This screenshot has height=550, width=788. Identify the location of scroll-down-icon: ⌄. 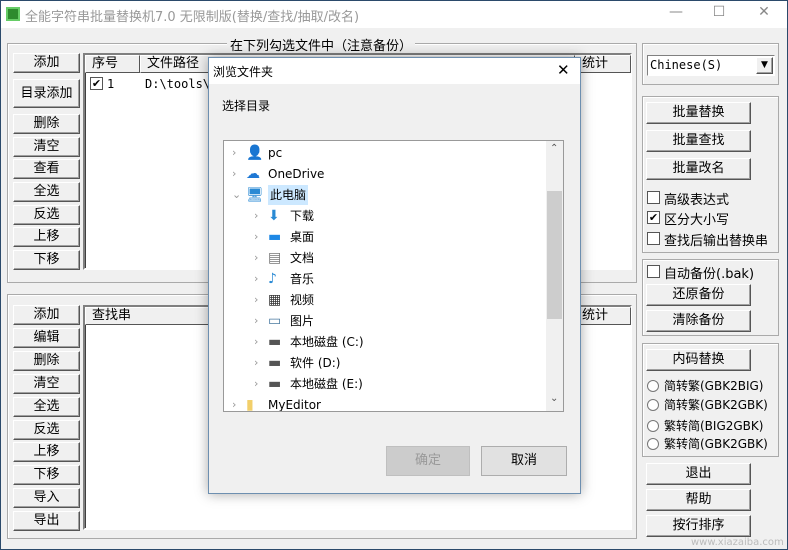
(554, 398).